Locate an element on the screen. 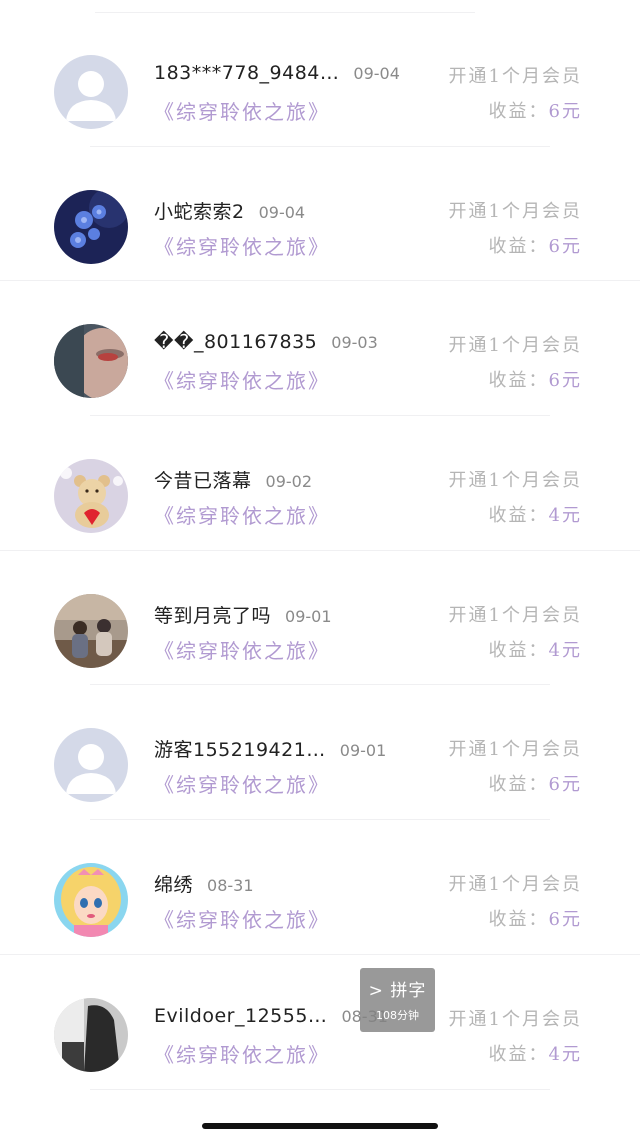  record-date: 09-02 is located at coordinates (289, 482).